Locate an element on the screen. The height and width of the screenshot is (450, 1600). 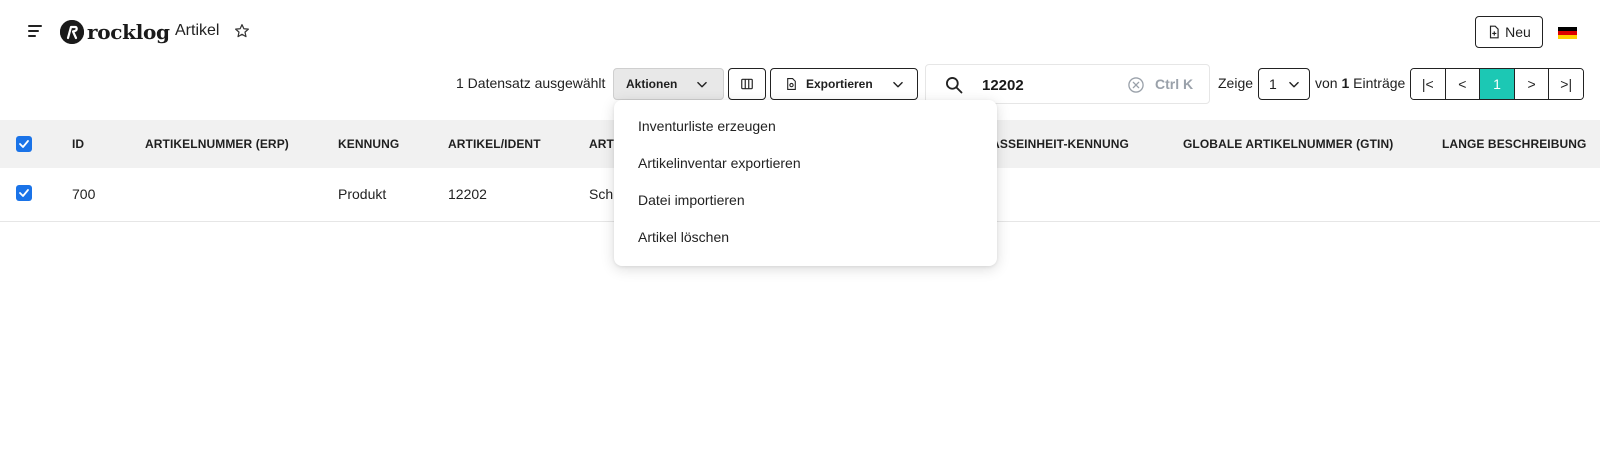
page-size-label: Zeige is located at coordinates (1236, 83).